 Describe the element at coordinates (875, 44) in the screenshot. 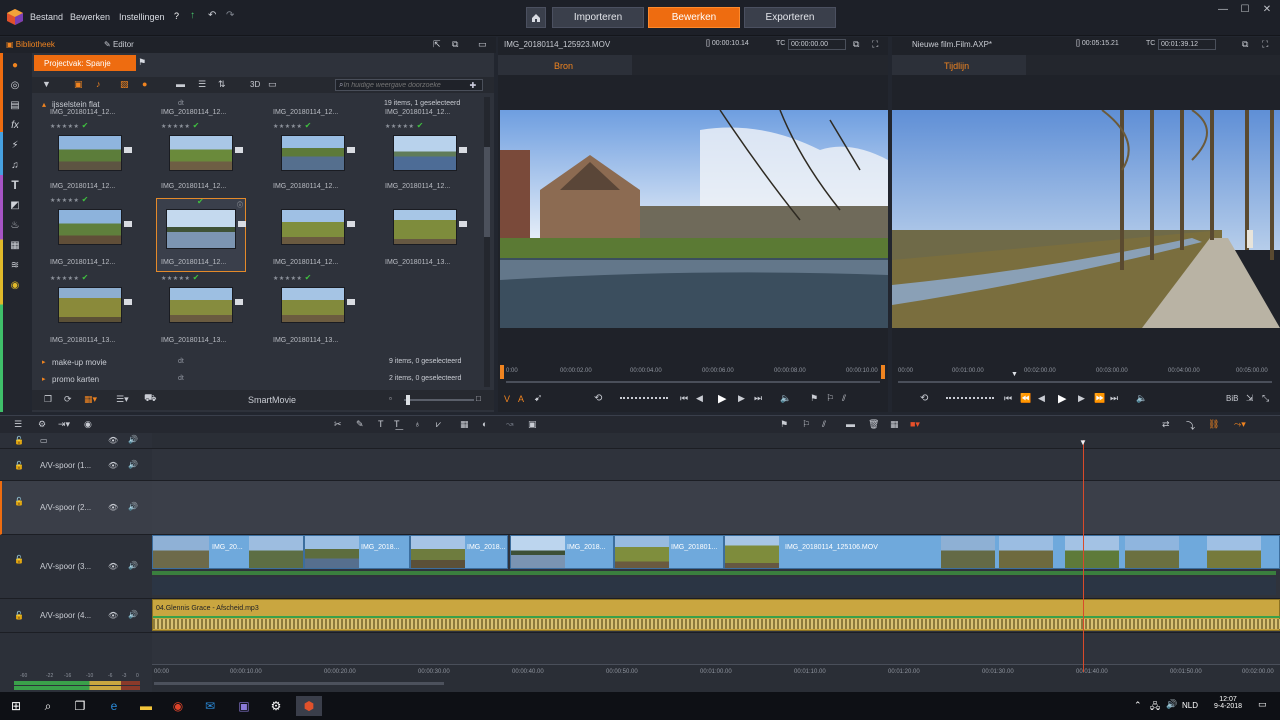

I see `fullscreen-icon: ⛶` at that location.